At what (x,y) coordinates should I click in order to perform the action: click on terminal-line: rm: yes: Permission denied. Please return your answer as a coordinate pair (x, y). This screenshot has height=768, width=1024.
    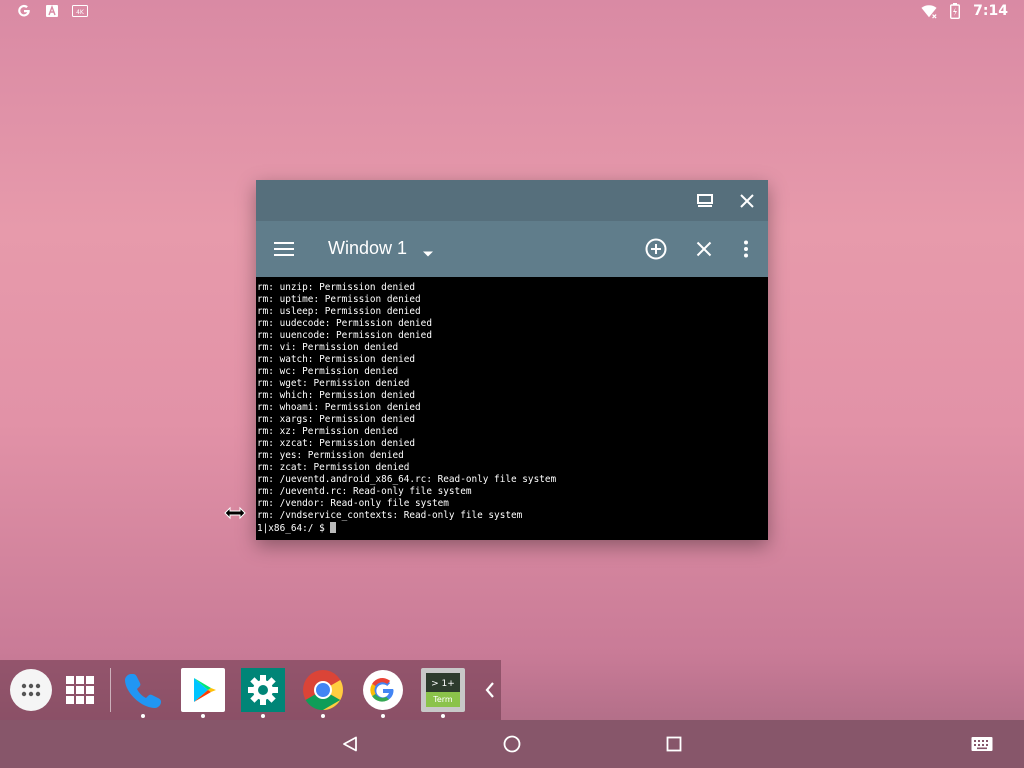
    Looking at the image, I should click on (330, 455).